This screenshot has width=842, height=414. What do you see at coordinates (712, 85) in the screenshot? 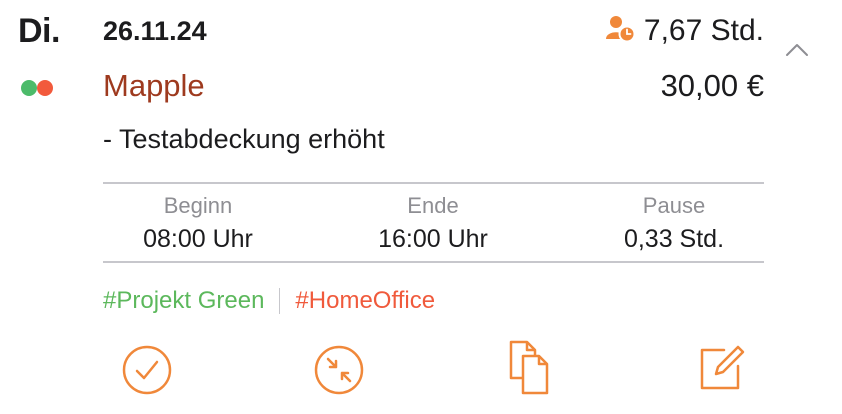
I see `entry-amount: 30,00 €` at bounding box center [712, 85].